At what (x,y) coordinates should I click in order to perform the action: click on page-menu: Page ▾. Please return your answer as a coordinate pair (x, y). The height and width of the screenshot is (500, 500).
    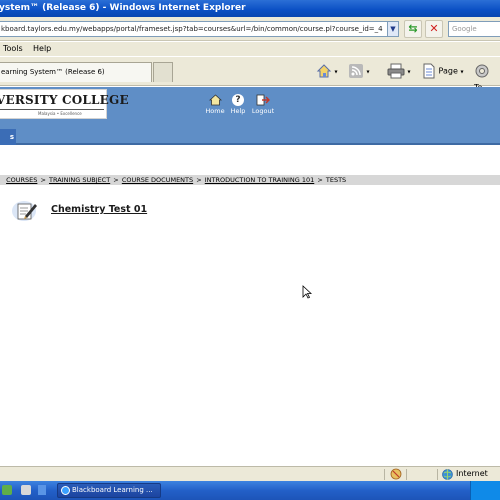
    Looking at the image, I should click on (442, 71).